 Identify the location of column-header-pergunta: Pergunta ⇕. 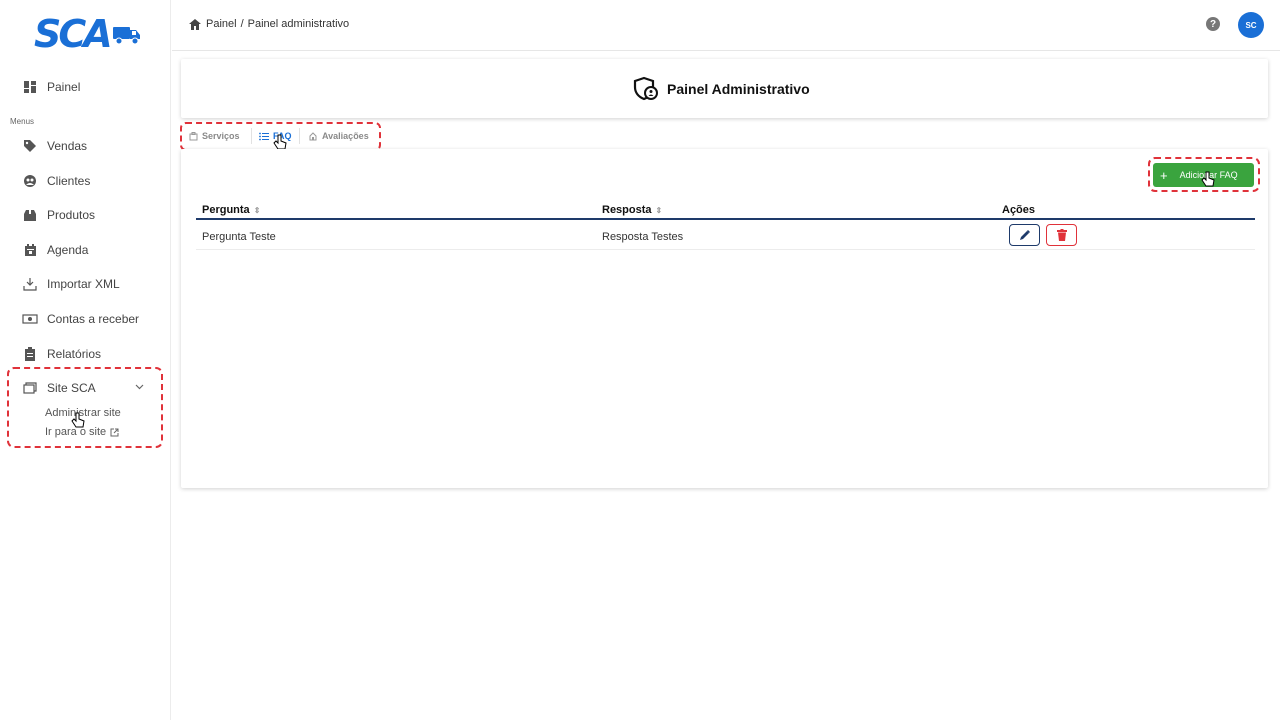
(231, 210).